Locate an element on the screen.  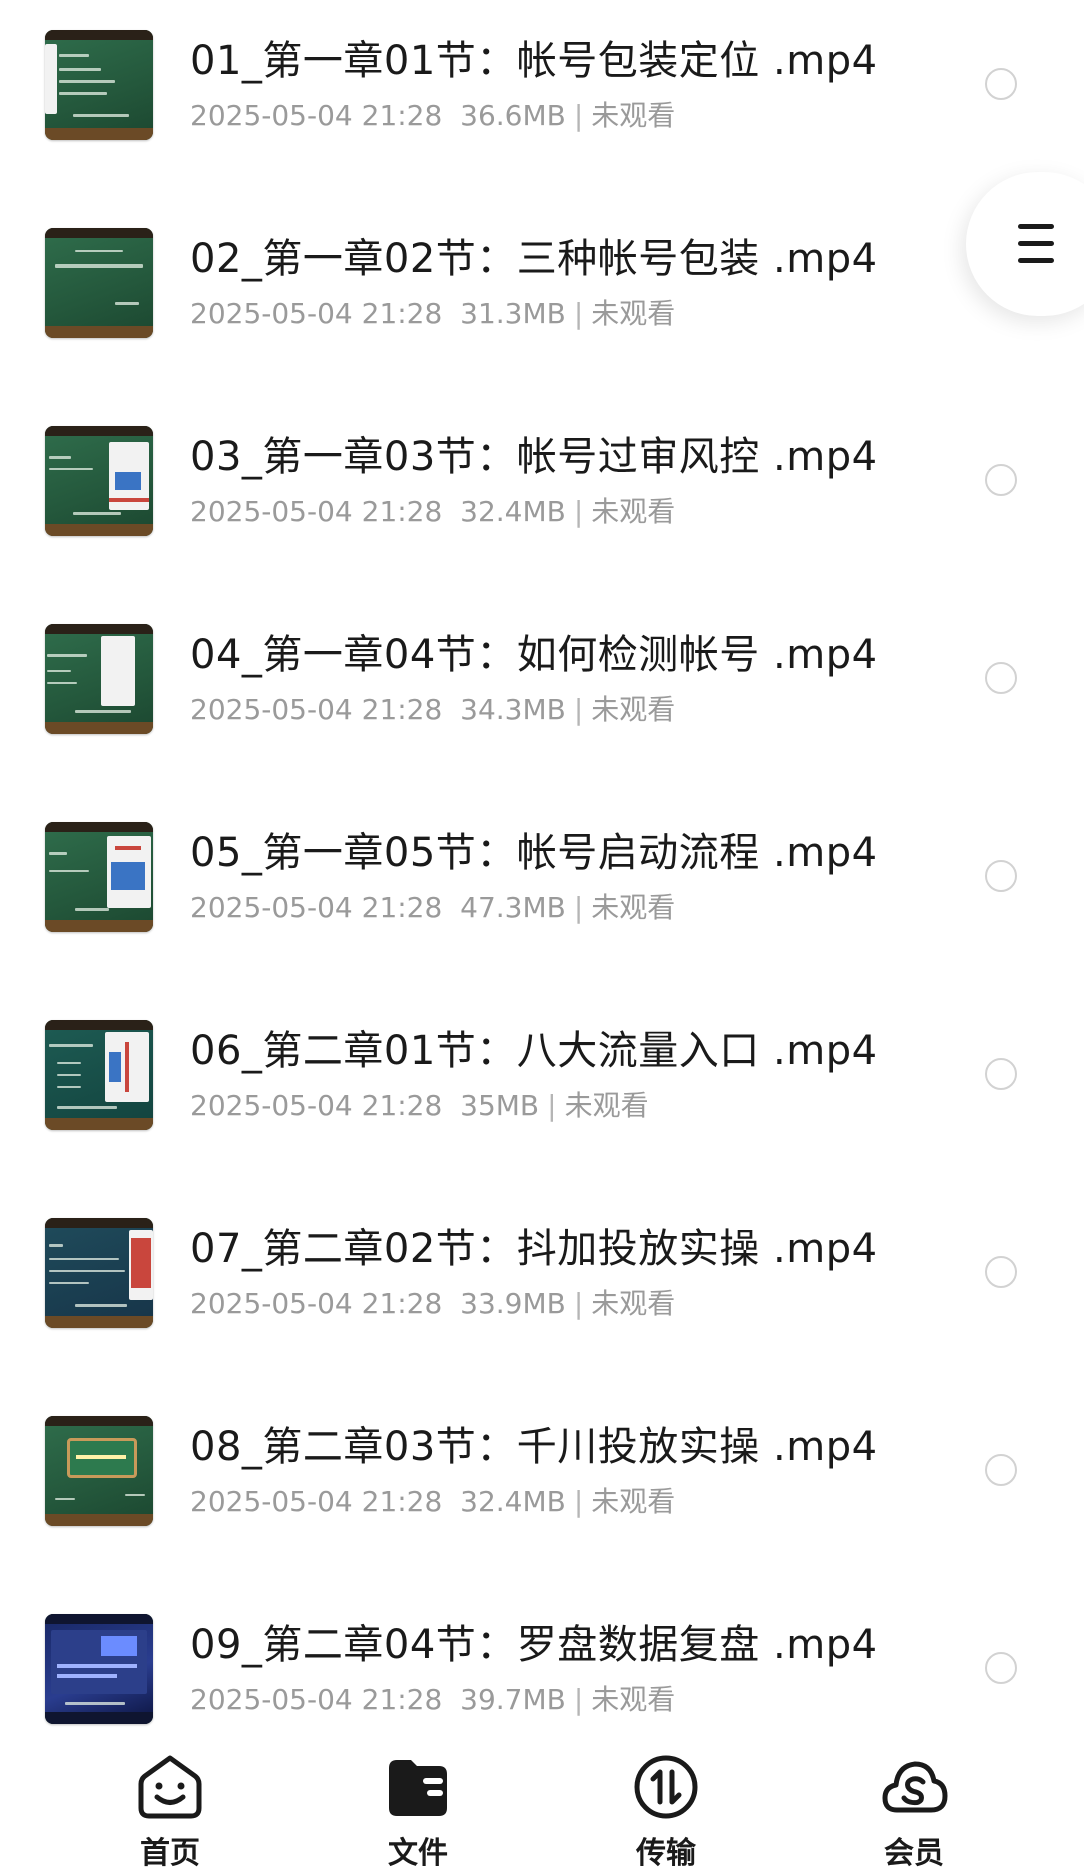
menu-icon is located at coordinates (1036, 244).